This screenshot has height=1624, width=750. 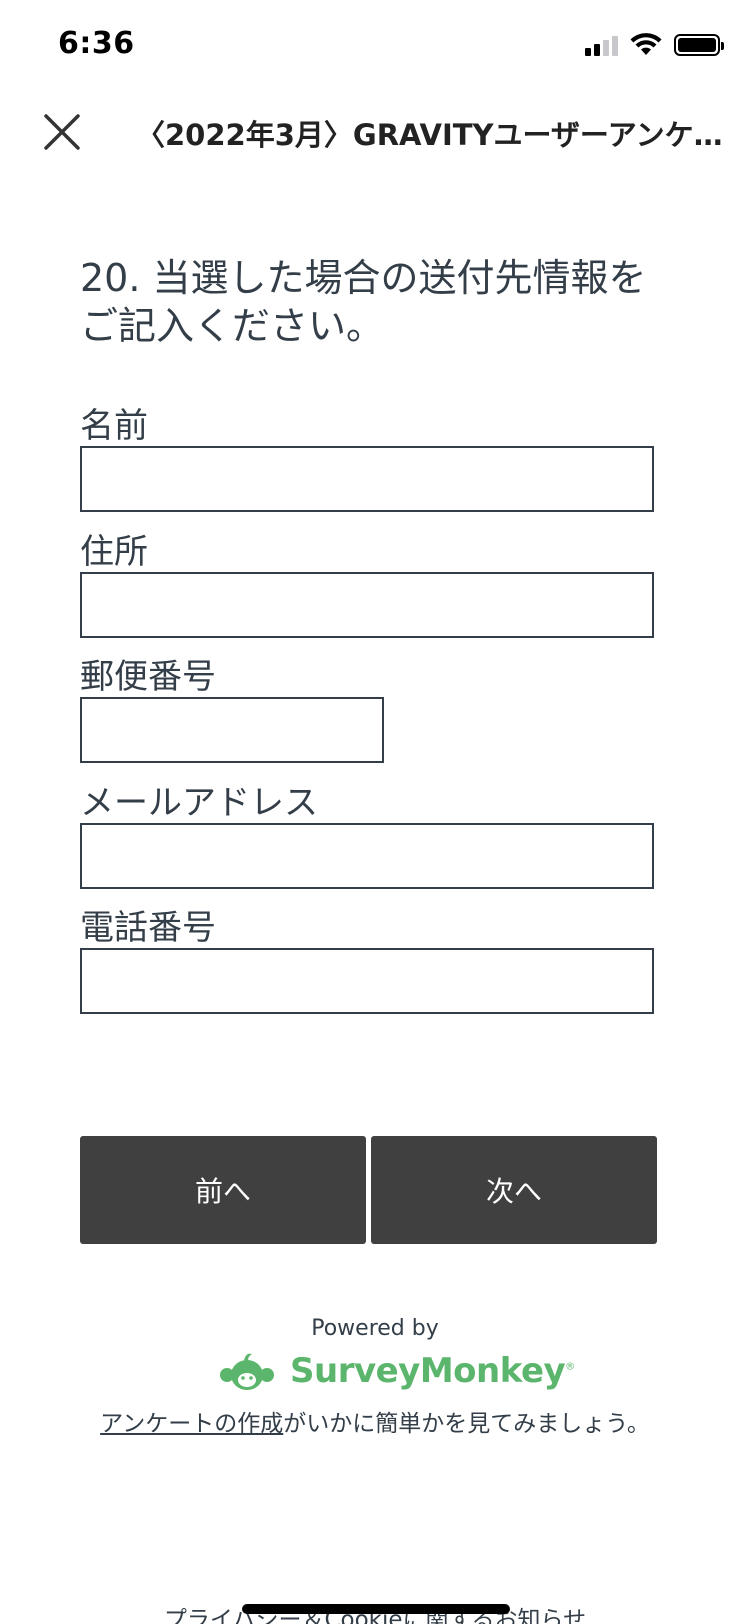 I want to click on address-field, so click(x=367, y=605).